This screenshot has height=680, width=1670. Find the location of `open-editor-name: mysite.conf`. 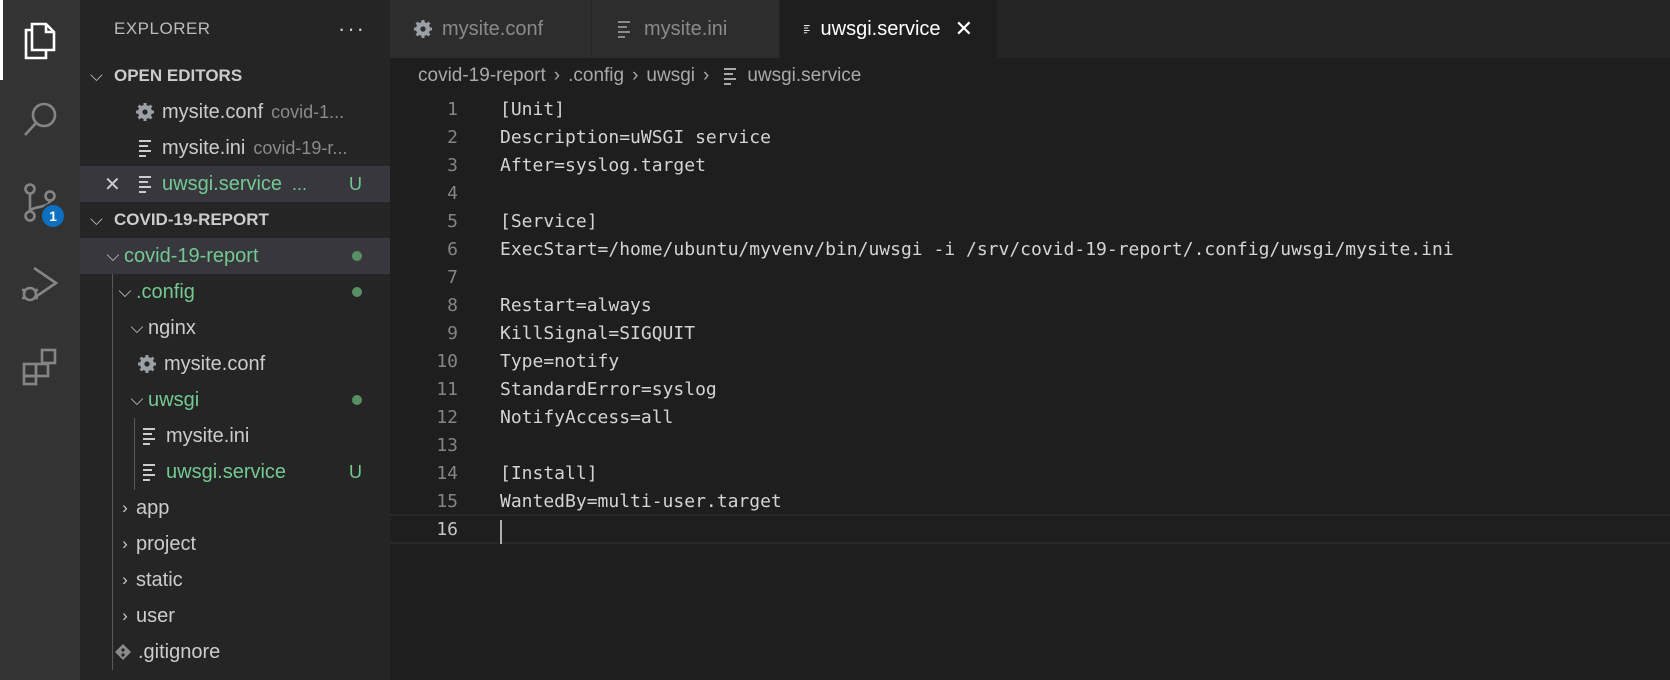

open-editor-name: mysite.conf is located at coordinates (213, 111).